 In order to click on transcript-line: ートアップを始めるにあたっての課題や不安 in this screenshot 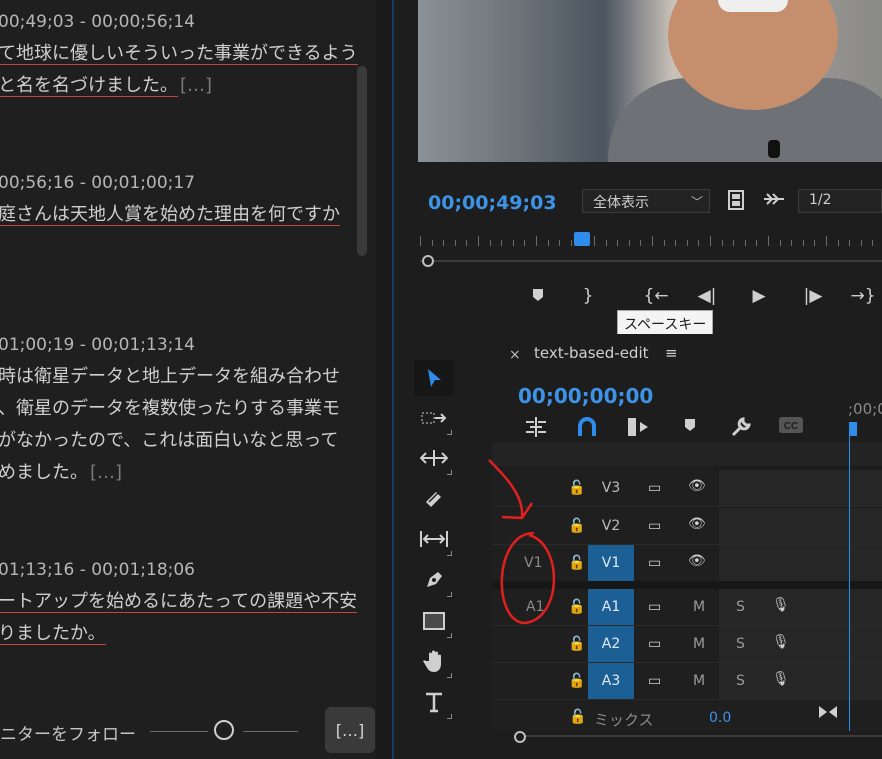, I will do `click(180, 602)`.